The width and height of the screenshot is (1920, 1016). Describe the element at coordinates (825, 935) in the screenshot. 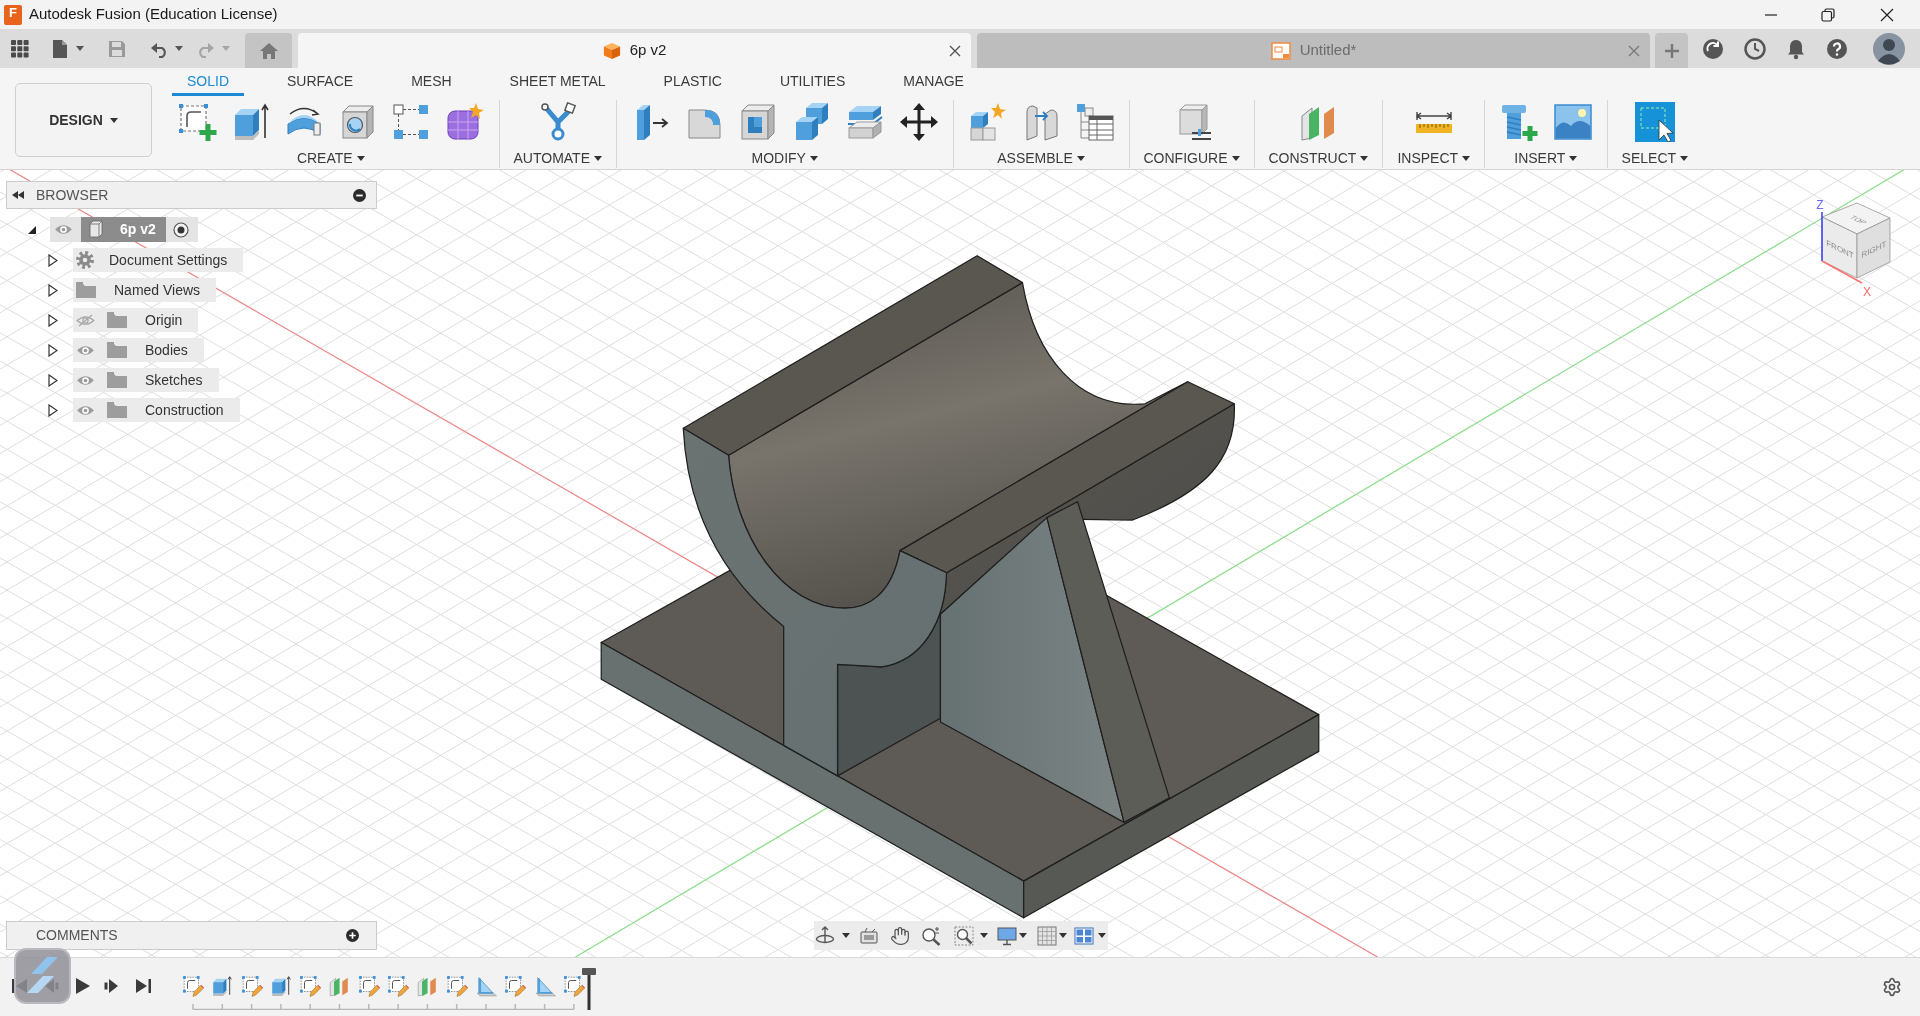

I see `orbit-icon` at that location.